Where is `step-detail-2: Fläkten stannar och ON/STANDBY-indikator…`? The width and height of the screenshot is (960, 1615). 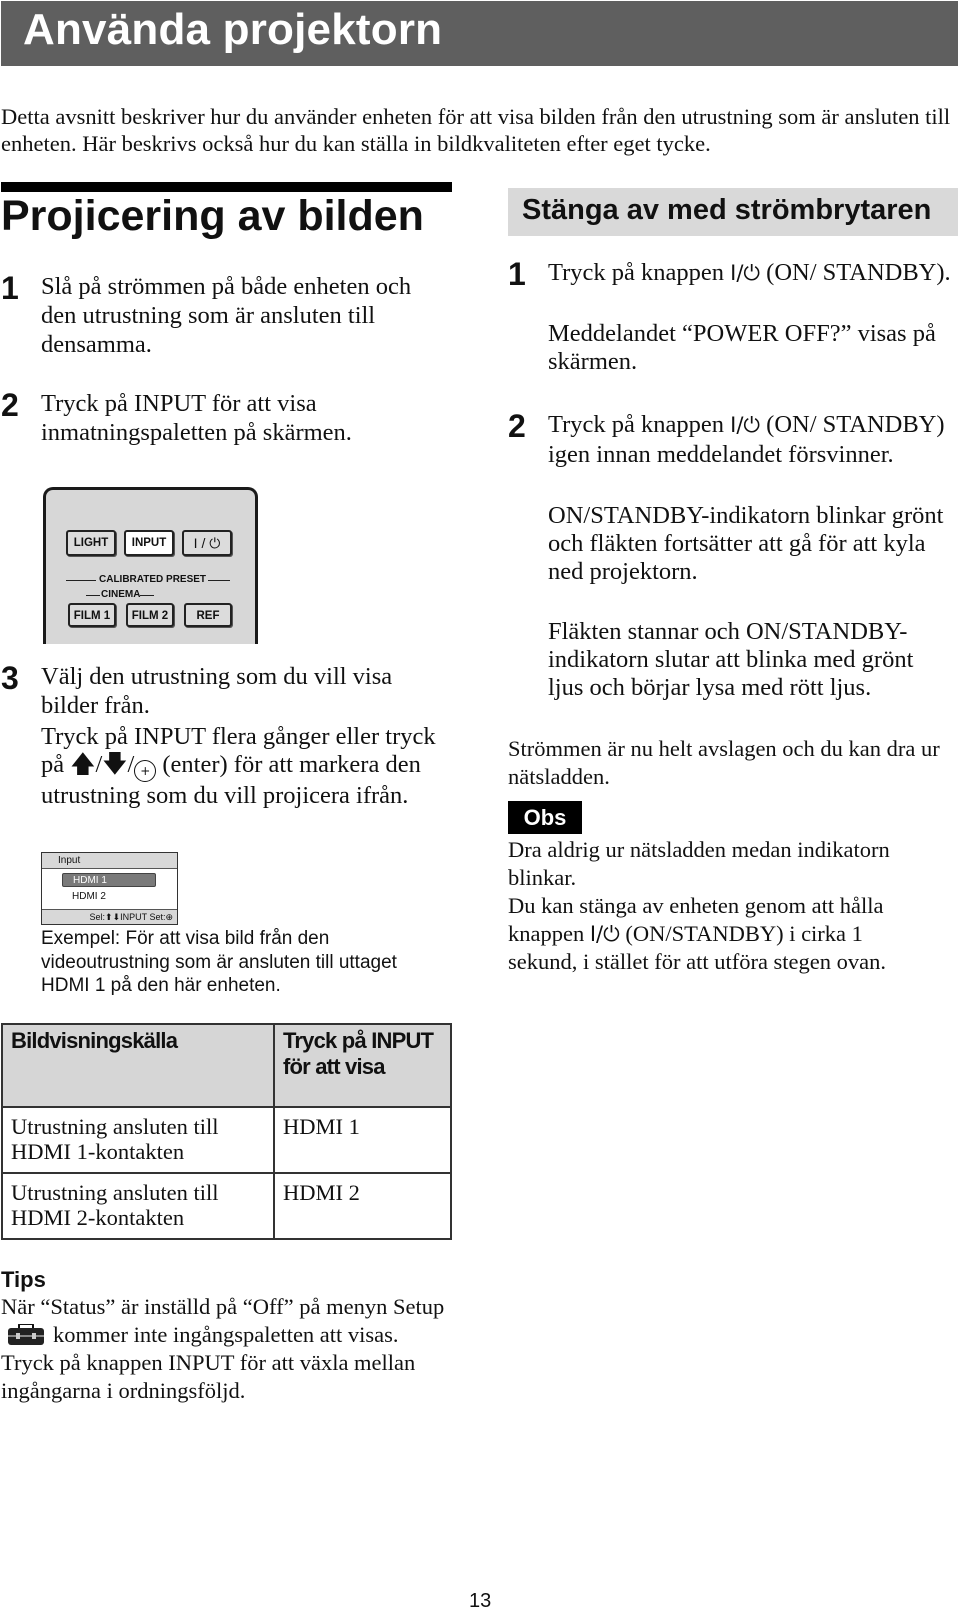
step-detail-2: Fläkten stannar och ON/STANDBY-indikator… is located at coordinates (731, 659).